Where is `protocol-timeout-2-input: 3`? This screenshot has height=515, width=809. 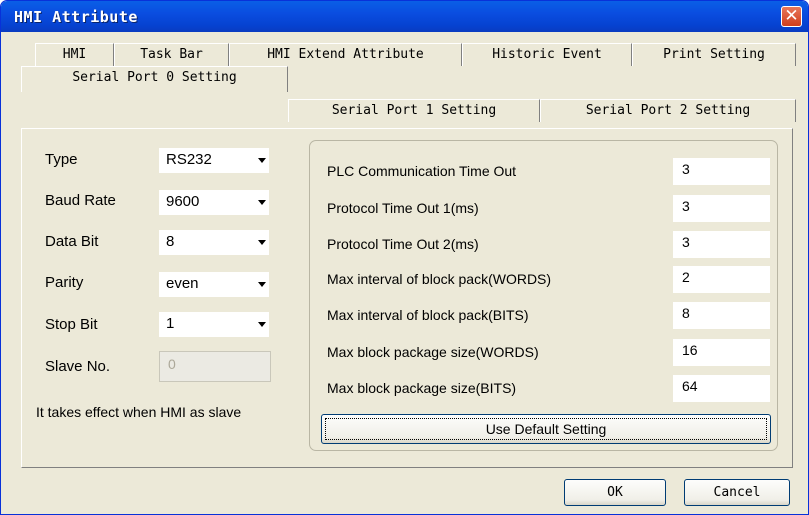 protocol-timeout-2-input: 3 is located at coordinates (721, 244).